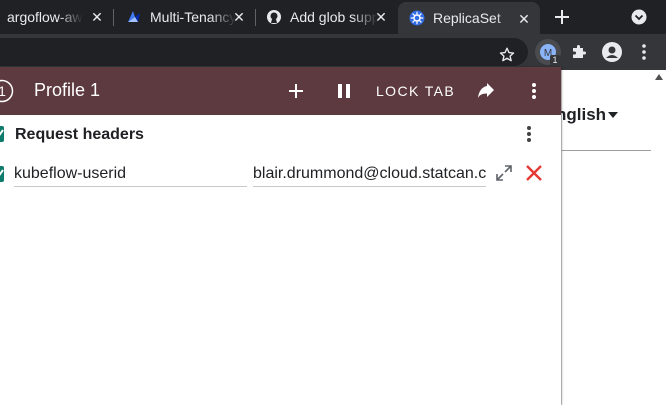 The height and width of the screenshot is (405, 666). What do you see at coordinates (280, 91) in the screenshot?
I see `modheader-toolbar: 1 Profile 1 LOCK TAB` at bounding box center [280, 91].